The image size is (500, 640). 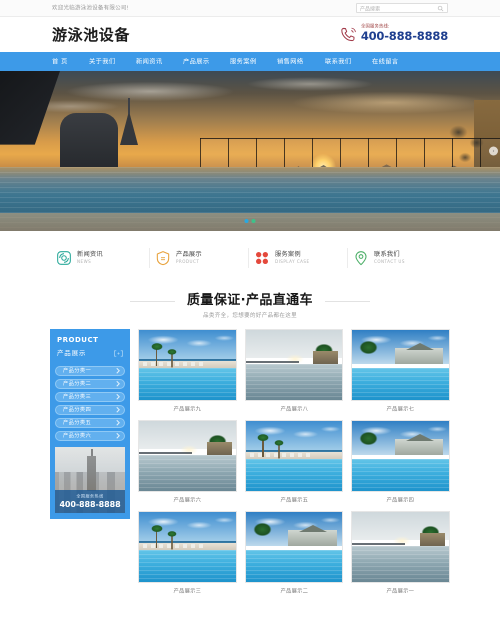 I want to click on product-card-1: 产品展示九, so click(x=187, y=371).